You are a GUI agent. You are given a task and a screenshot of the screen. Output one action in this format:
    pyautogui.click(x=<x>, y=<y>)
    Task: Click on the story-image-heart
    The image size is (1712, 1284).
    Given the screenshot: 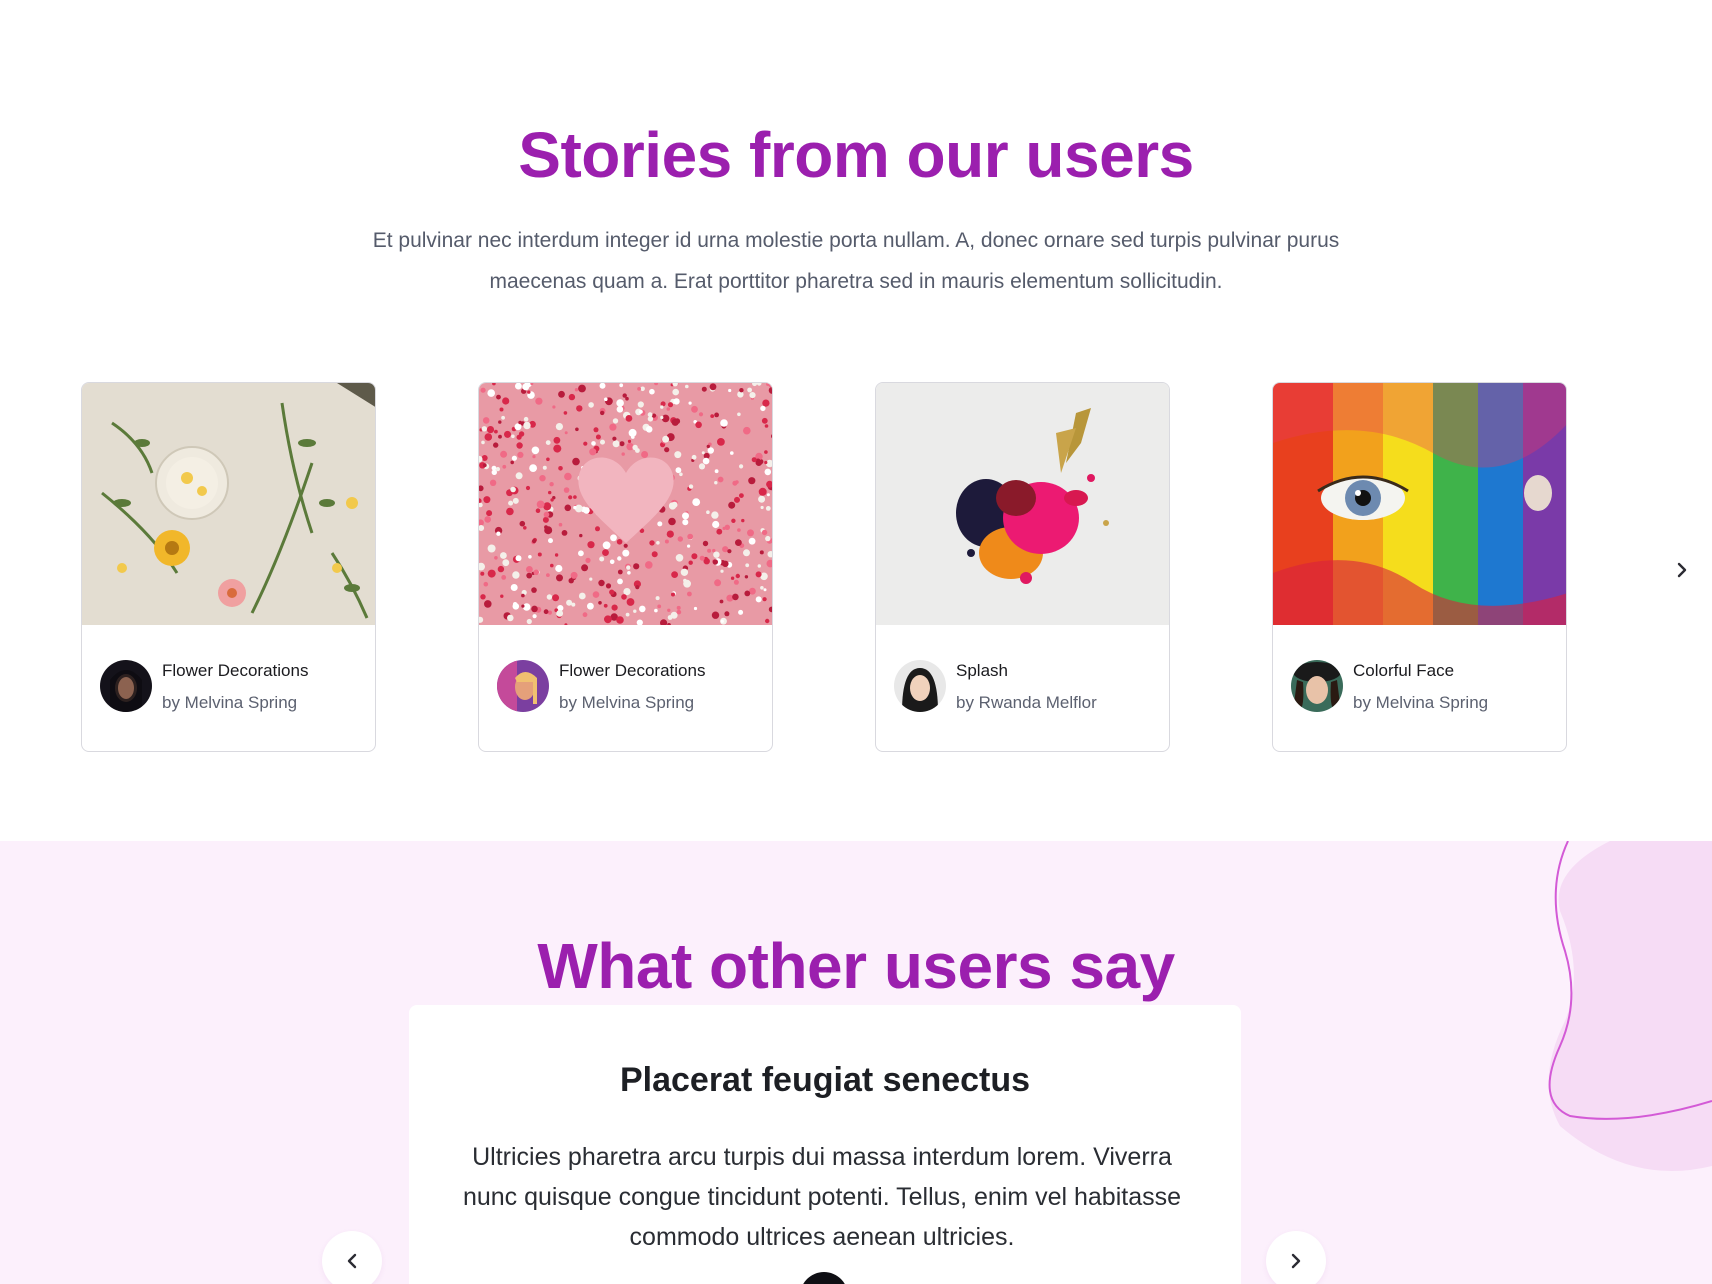 What is the action you would take?
    pyautogui.click(x=625, y=504)
    